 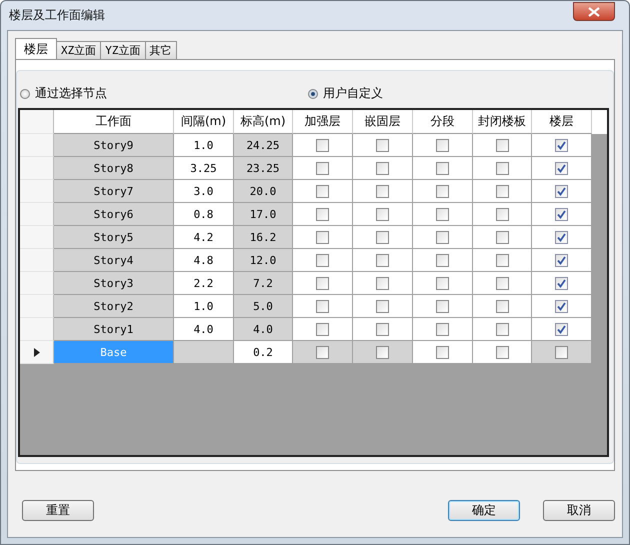 I want to click on close-icon, so click(x=594, y=11).